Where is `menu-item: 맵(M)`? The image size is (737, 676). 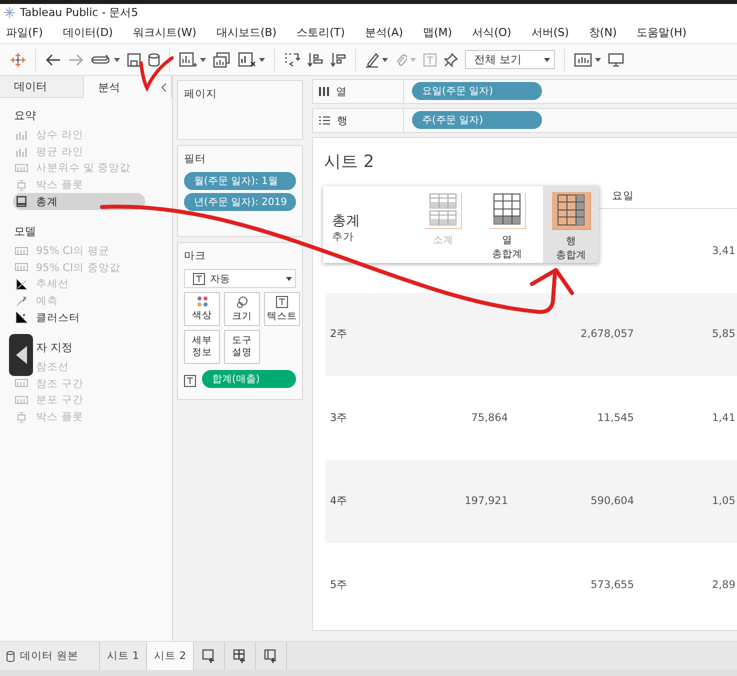 menu-item: 맵(M) is located at coordinates (437, 32).